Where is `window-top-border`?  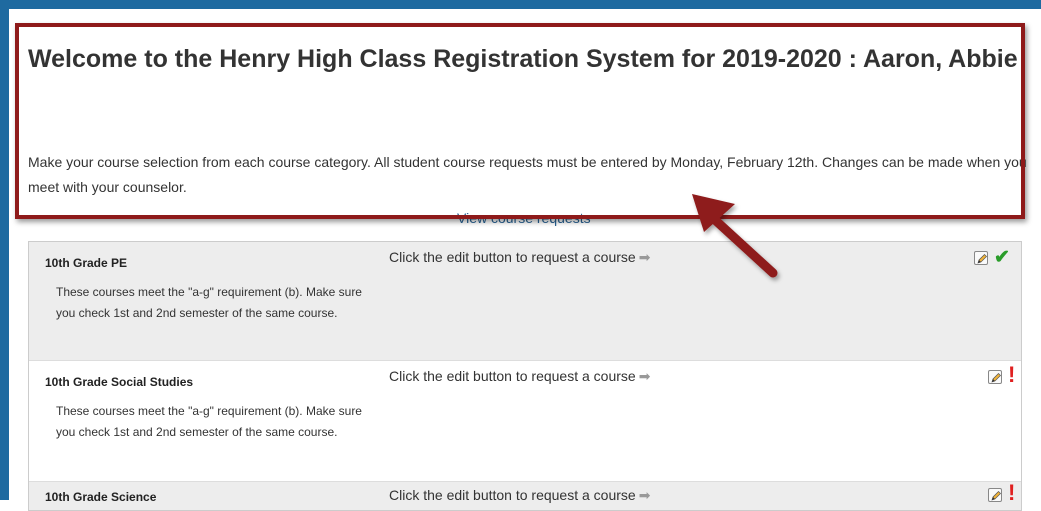 window-top-border is located at coordinates (520, 4).